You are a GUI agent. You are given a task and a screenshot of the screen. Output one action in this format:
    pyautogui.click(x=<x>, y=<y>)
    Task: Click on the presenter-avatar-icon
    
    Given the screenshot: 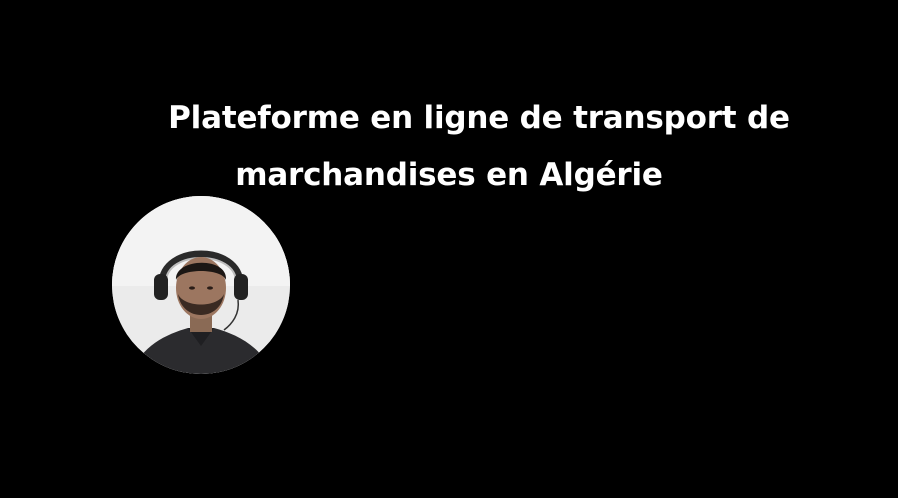 What is the action you would take?
    pyautogui.click(x=201, y=285)
    